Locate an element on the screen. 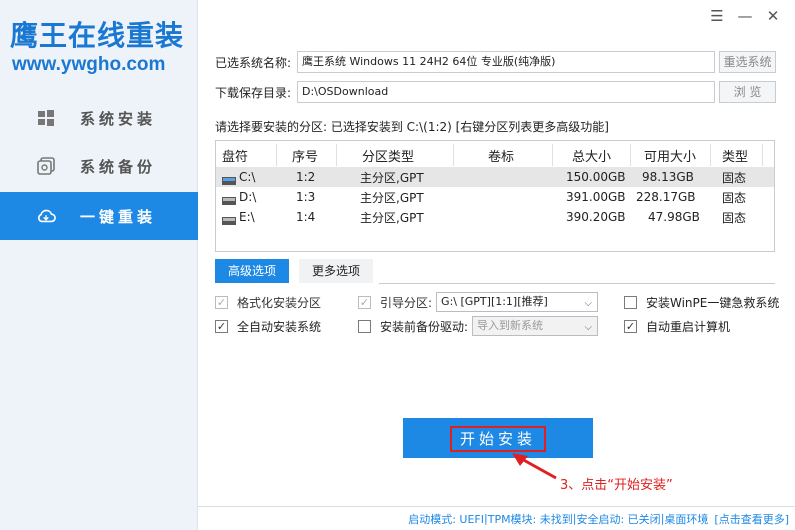 This screenshot has width=795, height=530. table-row: D:\ 1:3 主分区,GPT 391.00GB 228.17GB 固态 is located at coordinates (495, 197).